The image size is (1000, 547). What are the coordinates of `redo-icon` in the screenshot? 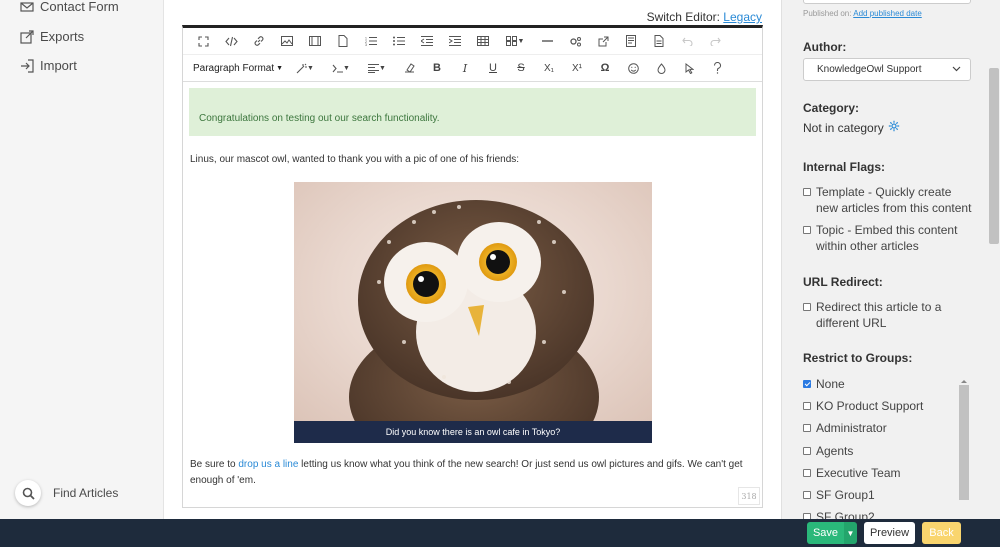 It's located at (715, 41).